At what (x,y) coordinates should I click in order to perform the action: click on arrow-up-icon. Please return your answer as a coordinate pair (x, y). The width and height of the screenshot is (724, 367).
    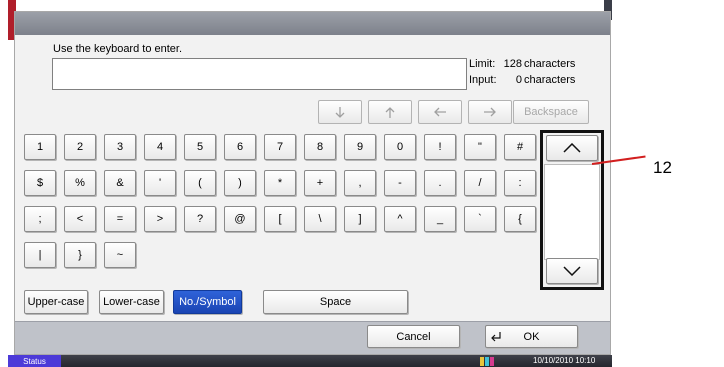
    Looking at the image, I should click on (390, 112).